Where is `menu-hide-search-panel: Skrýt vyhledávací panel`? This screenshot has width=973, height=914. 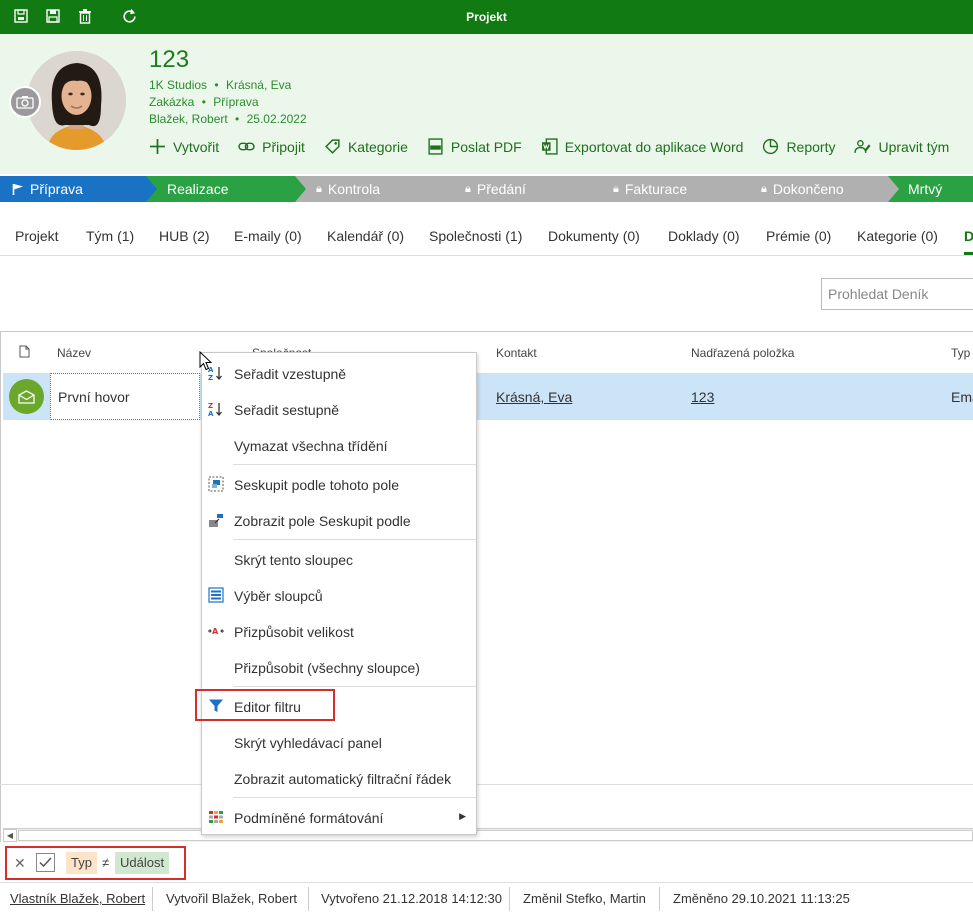
menu-hide-search-panel: Skrýt vyhledávací panel is located at coordinates (339, 742).